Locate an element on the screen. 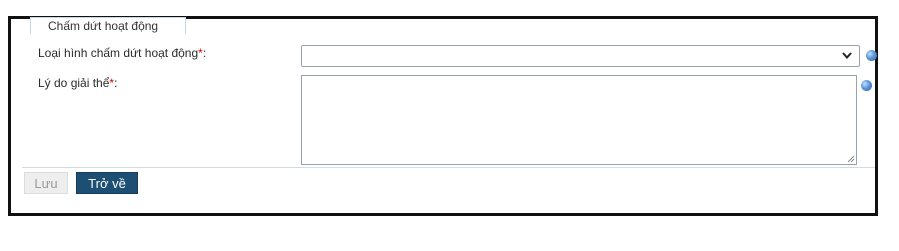 The image size is (899, 251). save-button: Lưu is located at coordinates (46, 183).